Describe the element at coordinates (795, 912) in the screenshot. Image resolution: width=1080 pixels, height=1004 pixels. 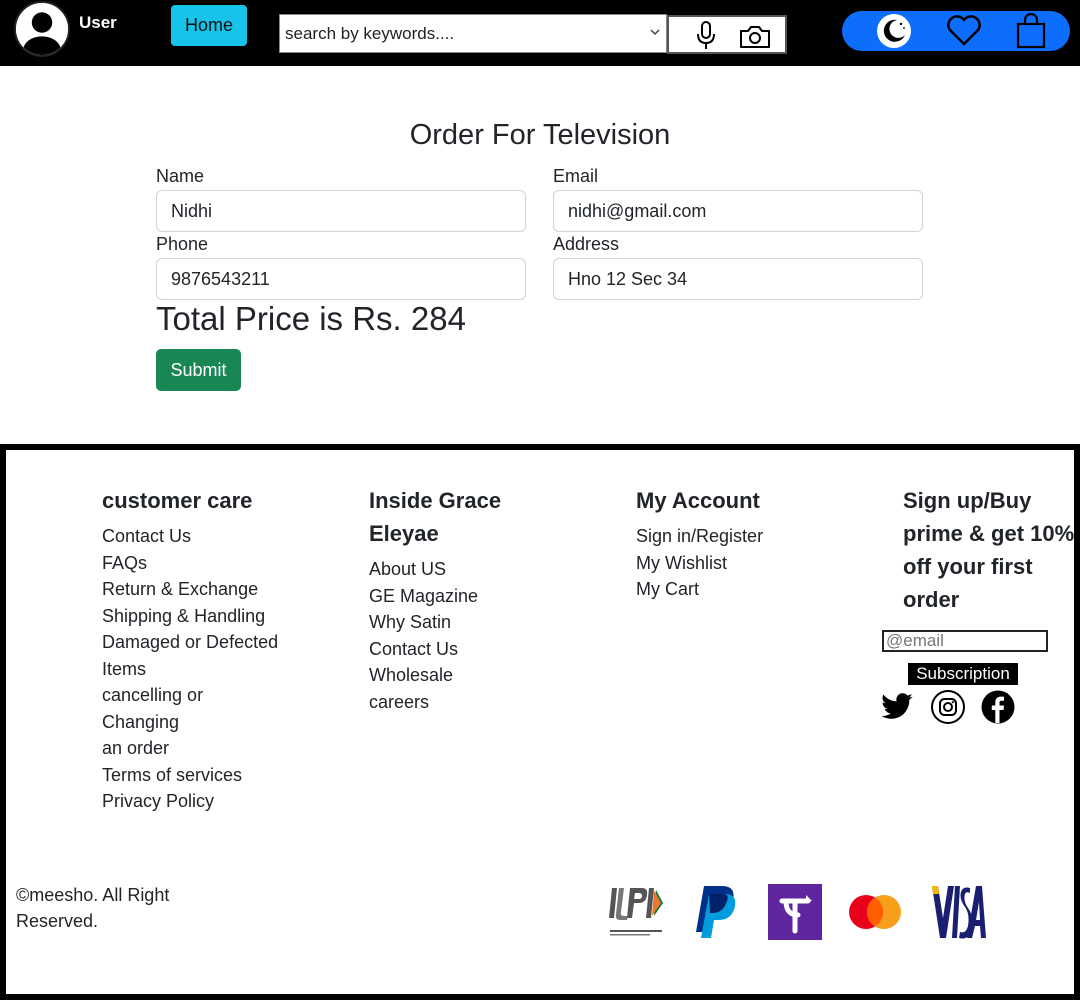
I see `phonepe-logo` at that location.